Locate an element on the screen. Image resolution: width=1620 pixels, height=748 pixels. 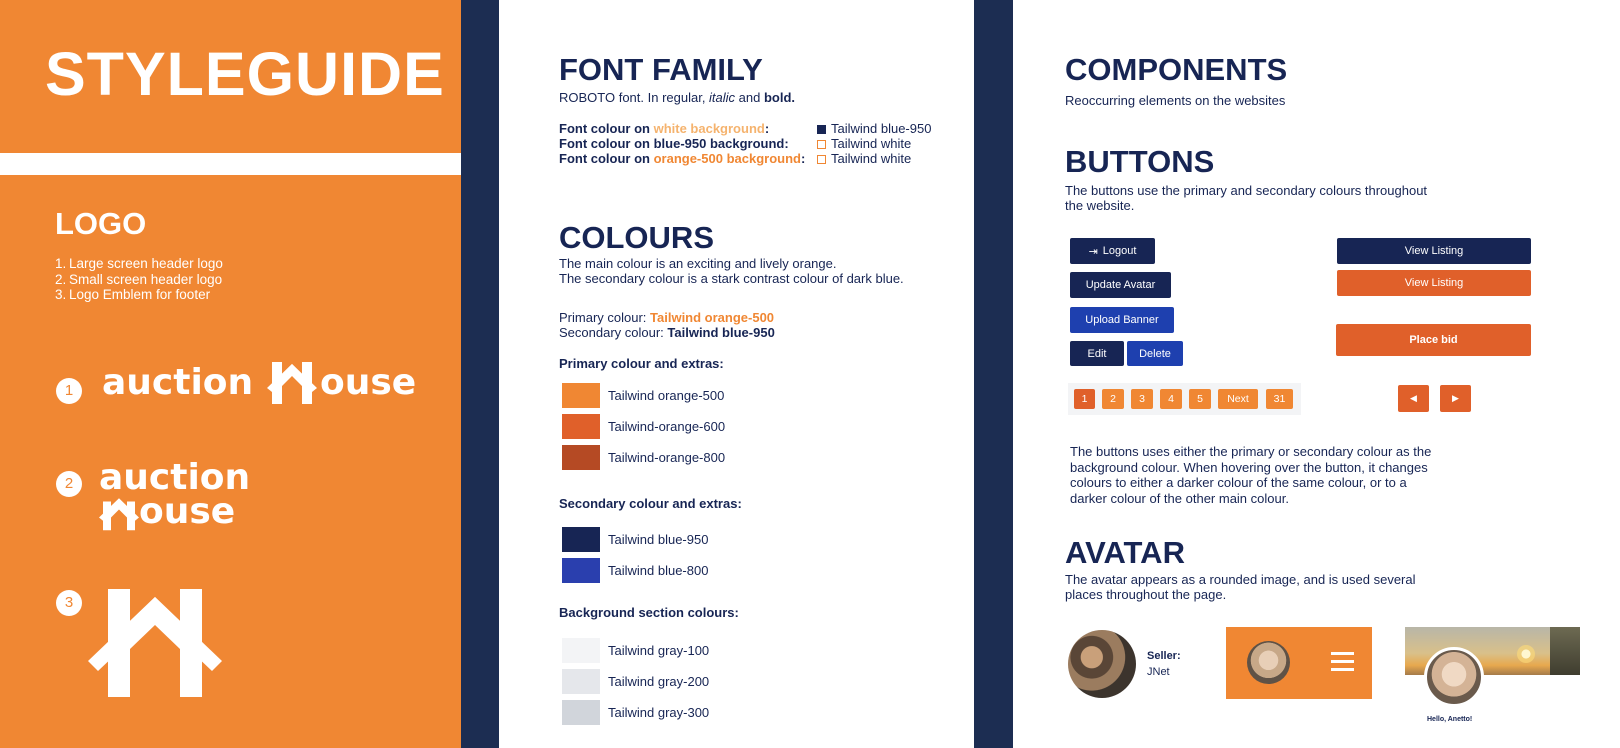
swatch-label: Tailwind gray-200 is located at coordinates (659, 681).